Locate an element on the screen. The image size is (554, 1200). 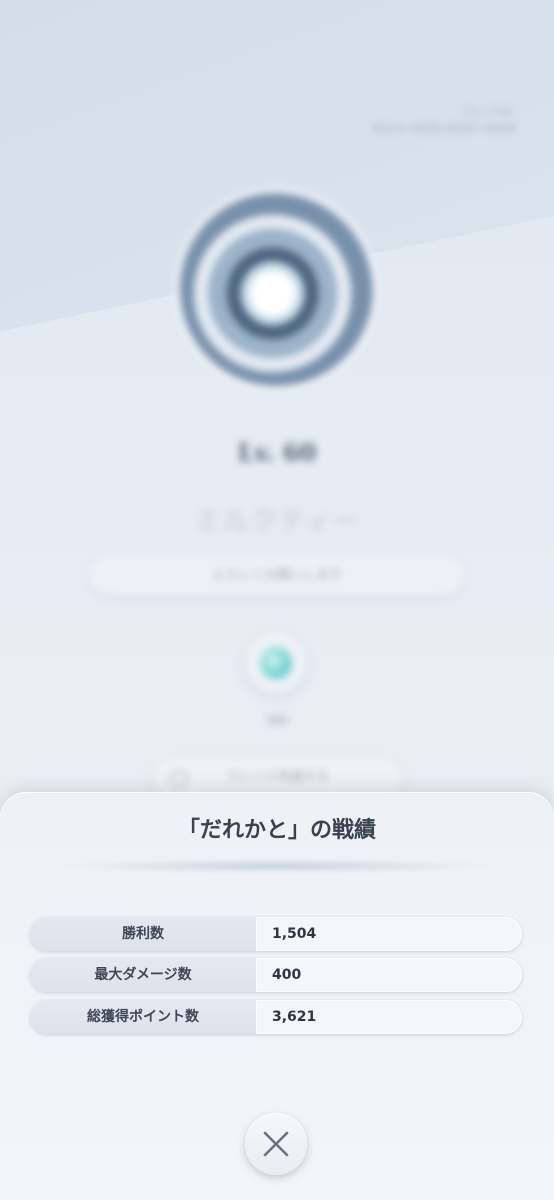
friend-request-label: フレンド申請する is located at coordinates (276, 777).